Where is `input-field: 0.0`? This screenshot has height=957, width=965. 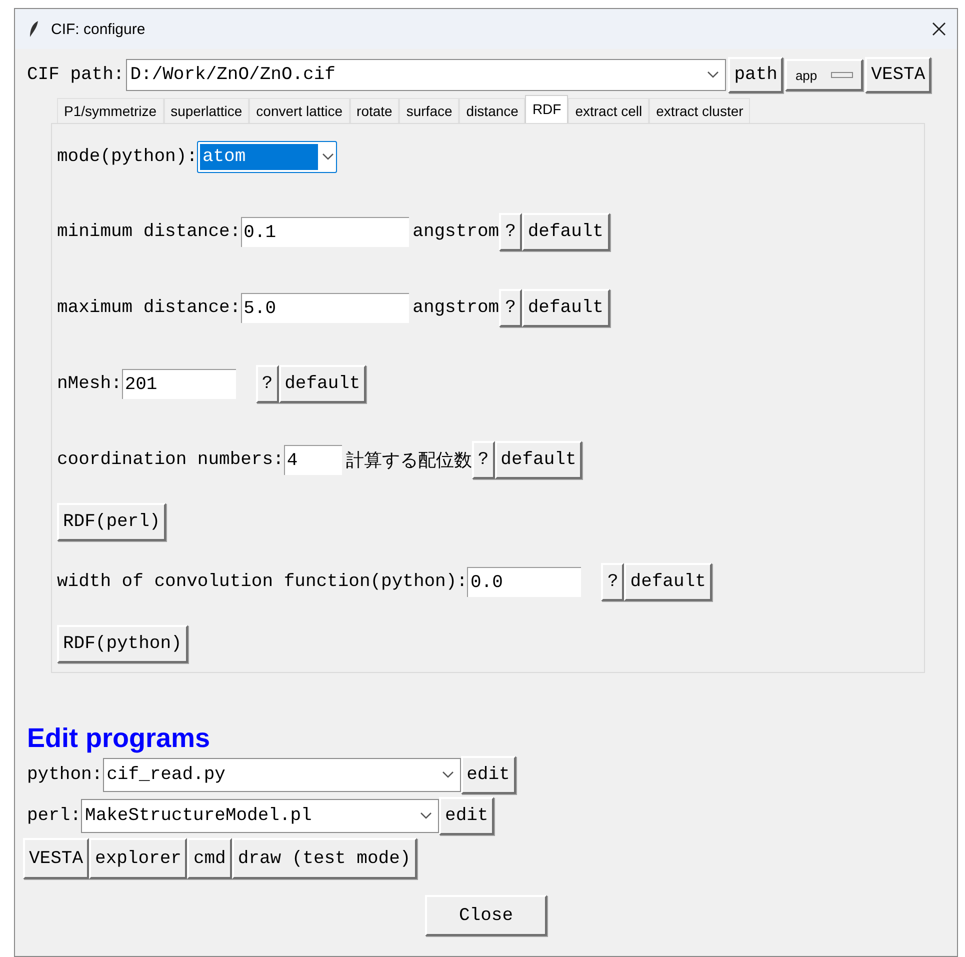
input-field: 0.0 is located at coordinates (524, 582).